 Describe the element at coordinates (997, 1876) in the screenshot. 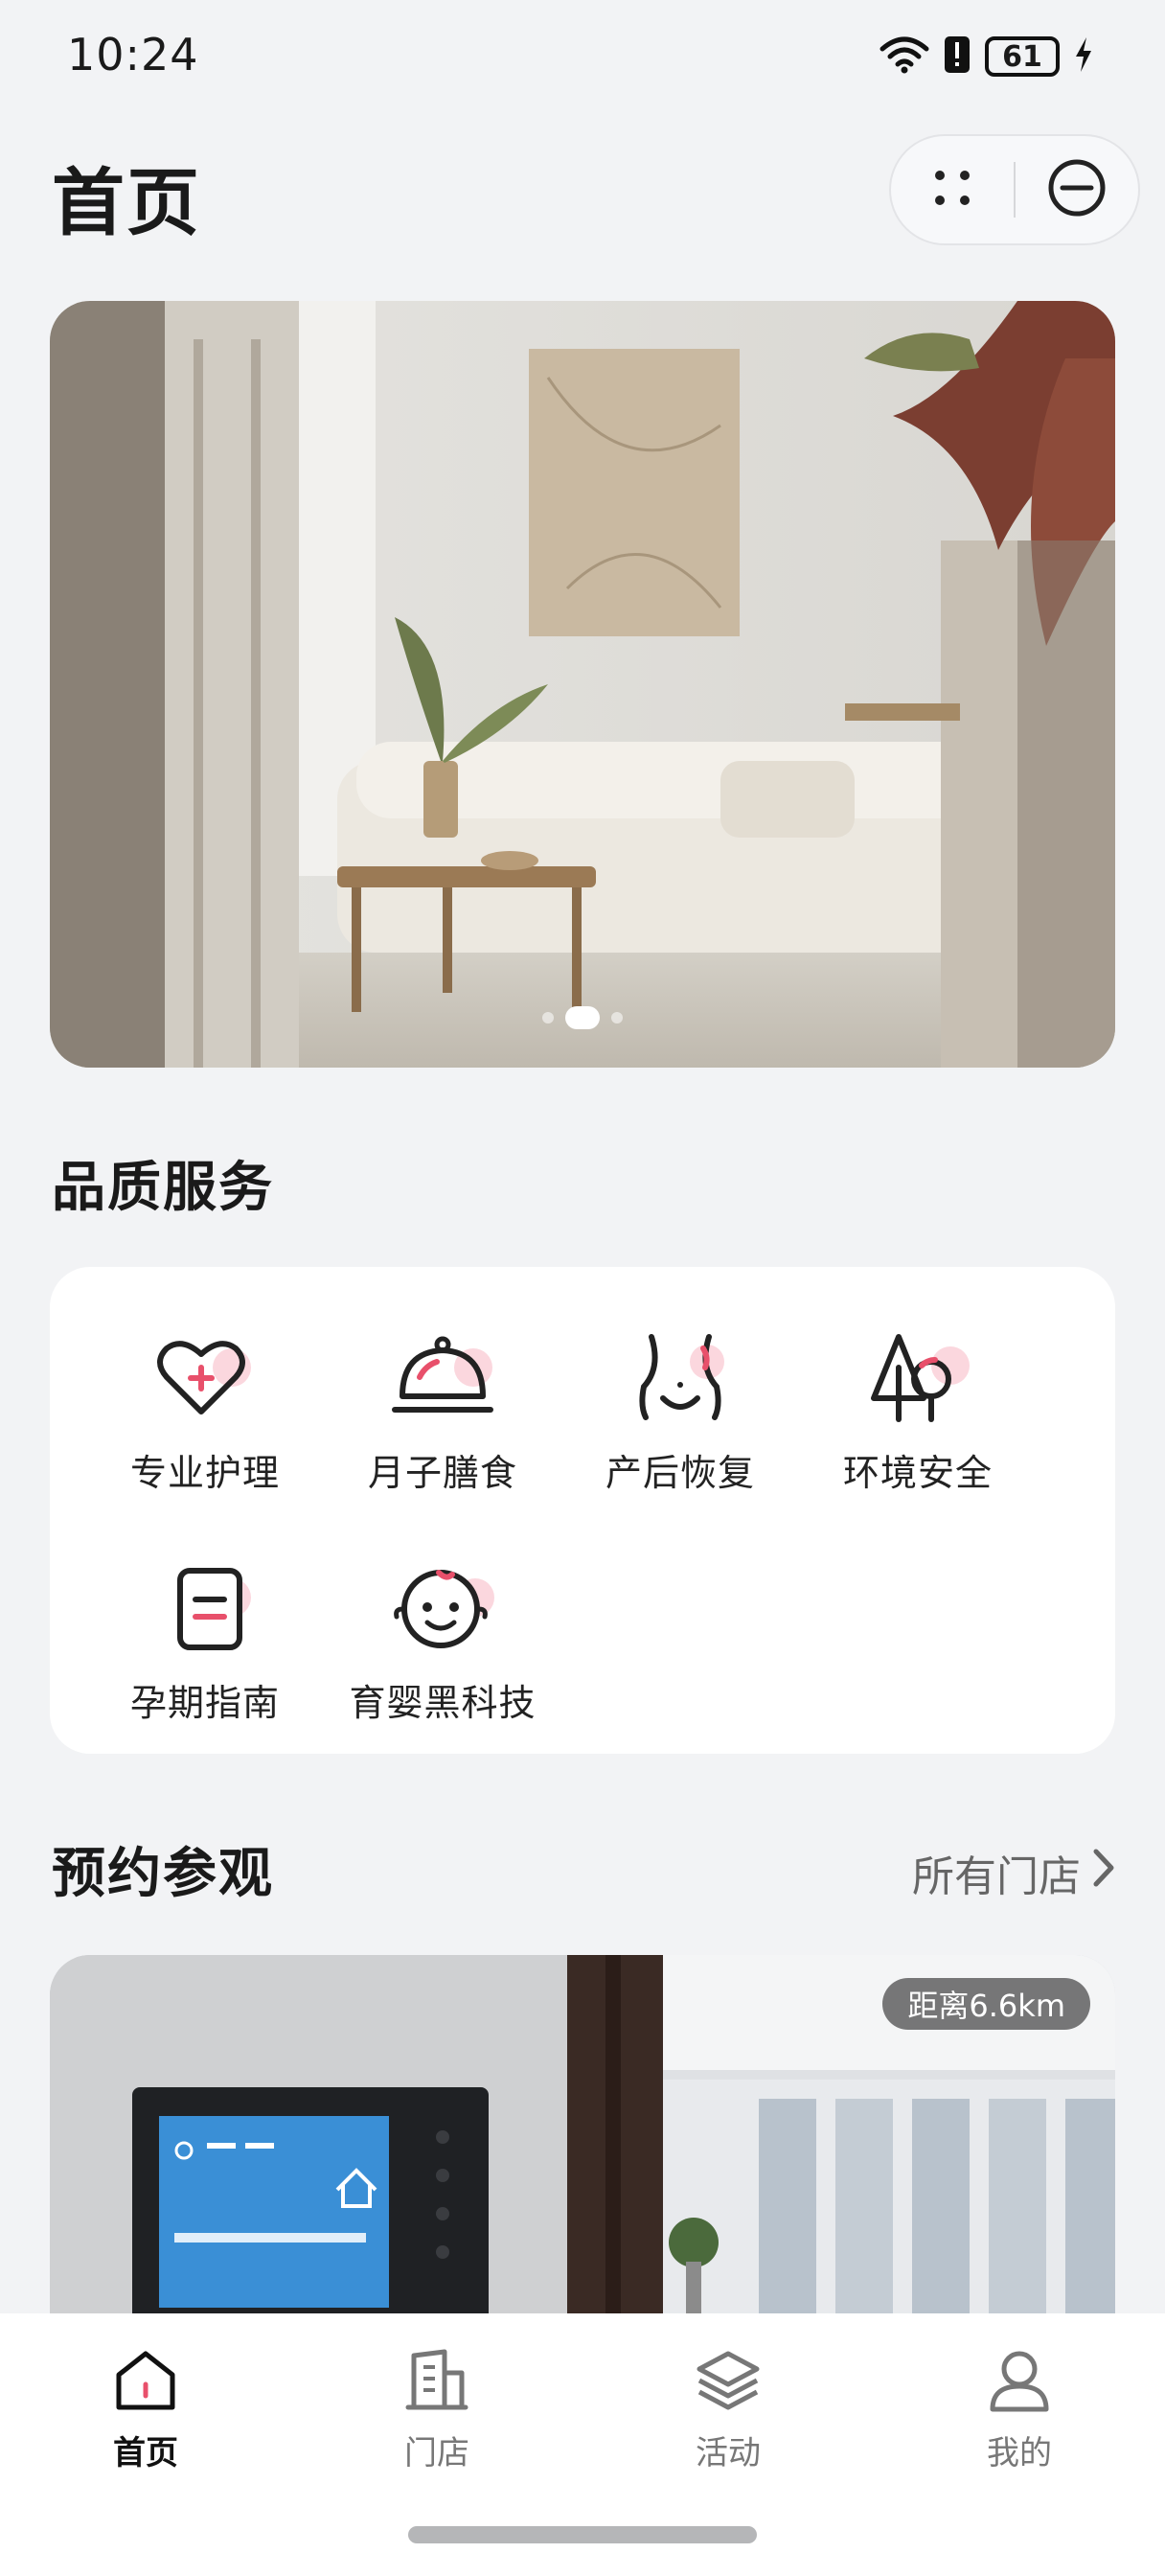

I see `all-stores-label: 所有门店` at that location.